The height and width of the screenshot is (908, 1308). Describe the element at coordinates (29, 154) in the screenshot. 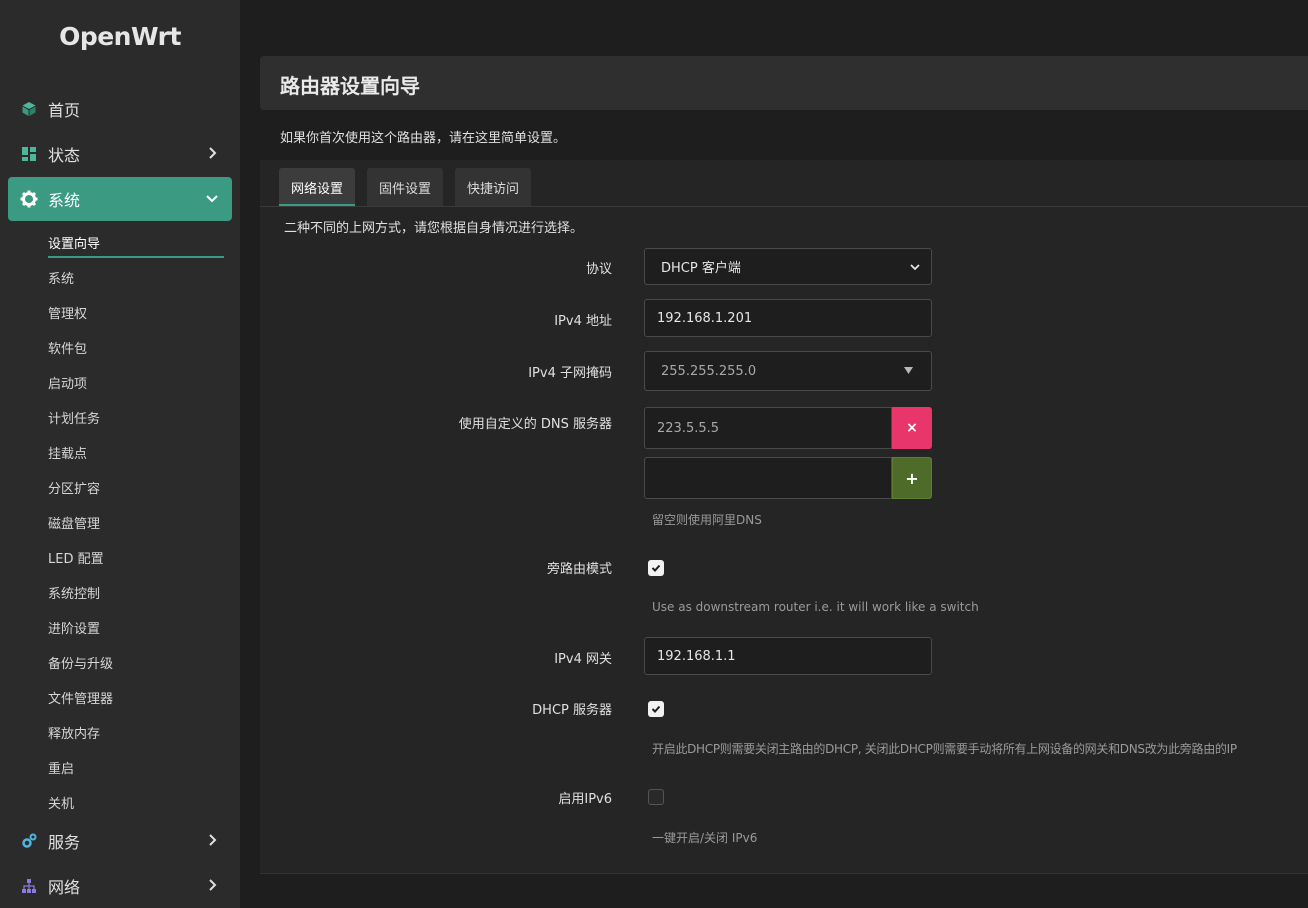

I see `dashboard-icon` at that location.